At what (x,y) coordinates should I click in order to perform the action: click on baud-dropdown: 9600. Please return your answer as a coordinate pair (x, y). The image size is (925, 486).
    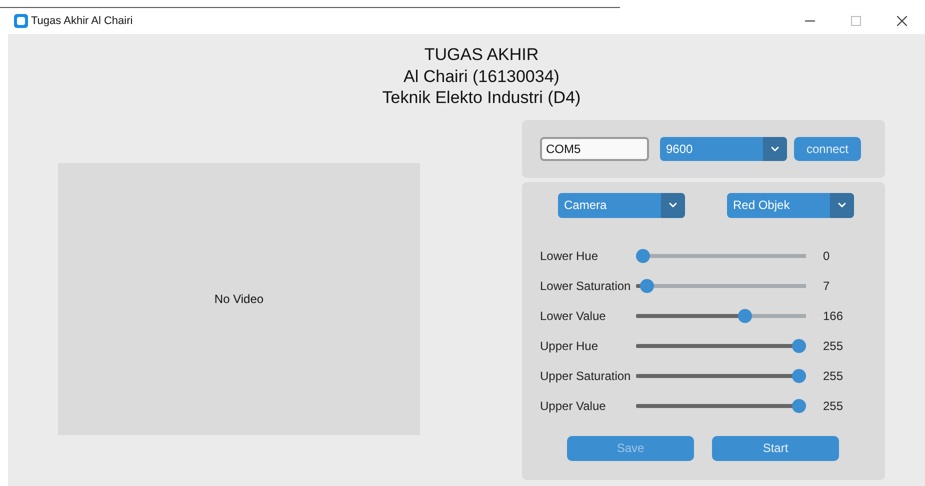
    Looking at the image, I should click on (723, 148).